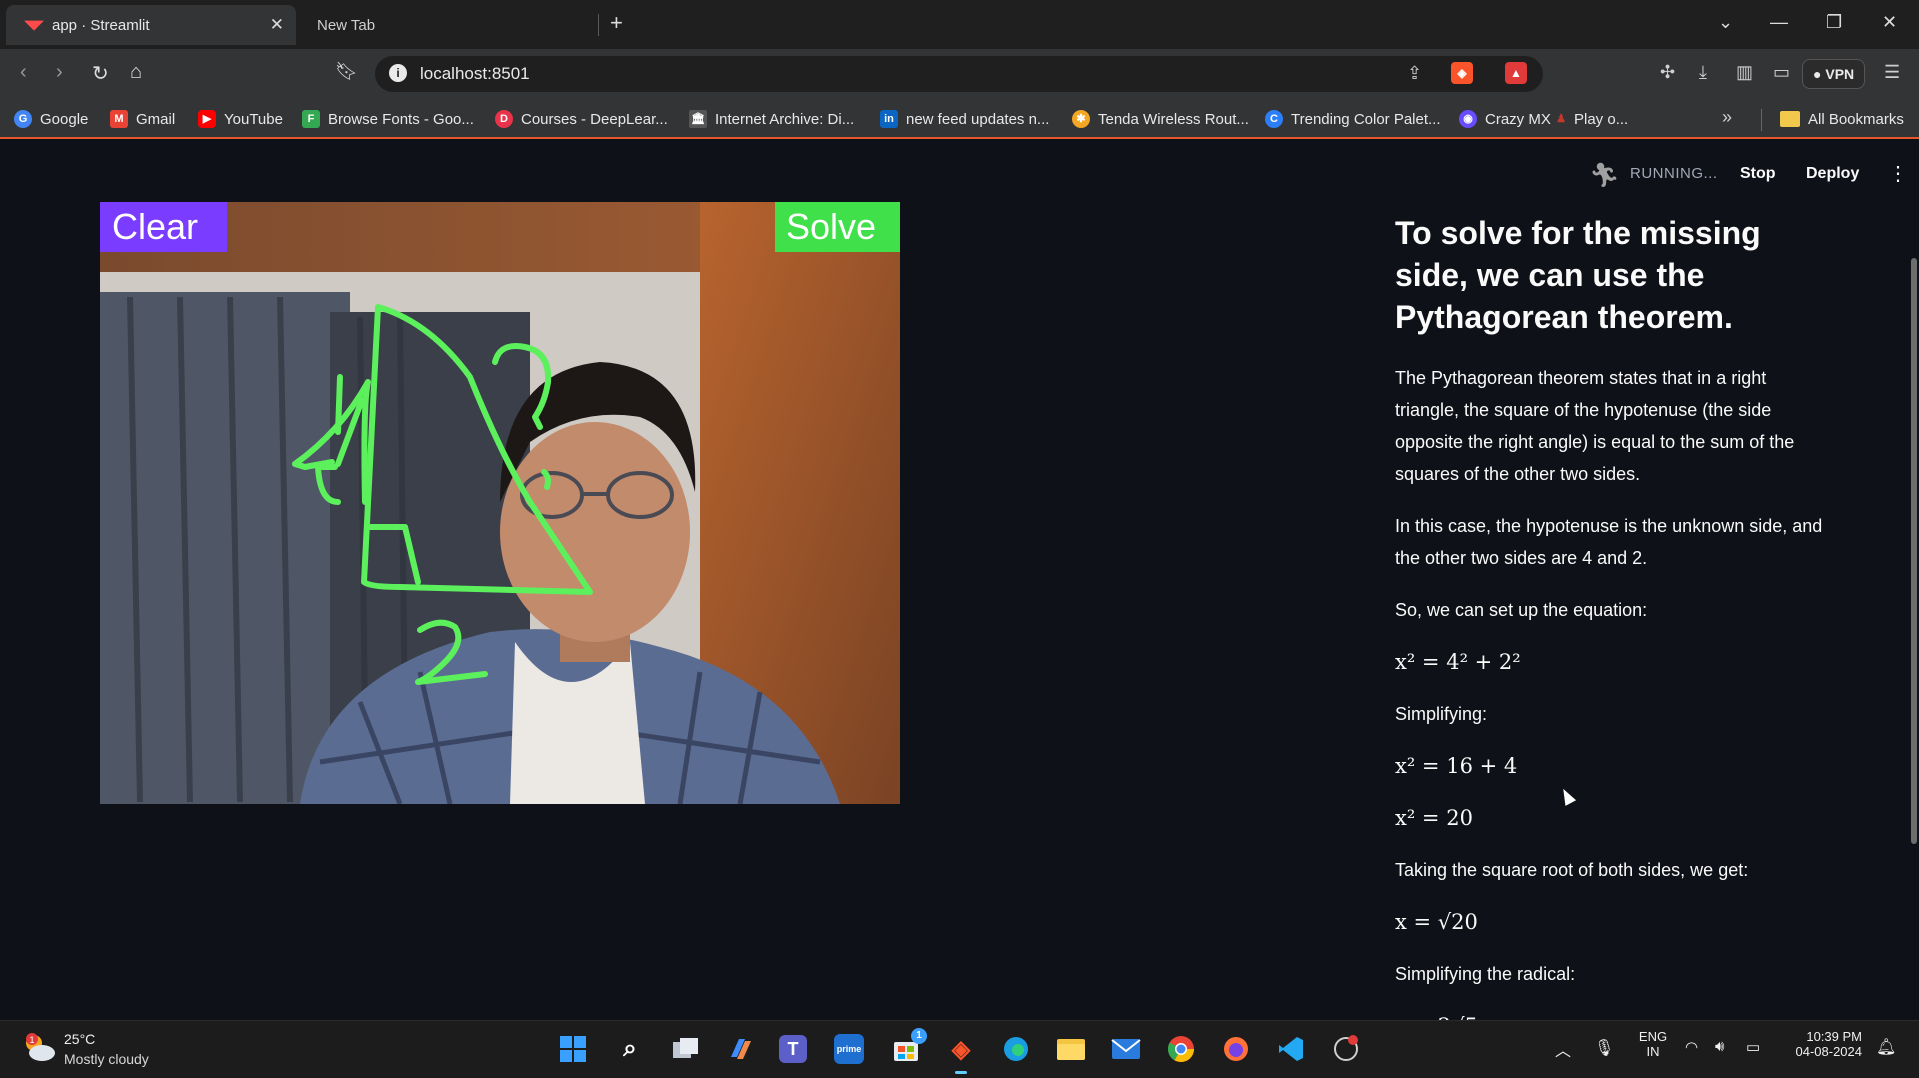  What do you see at coordinates (1829, 1051) in the screenshot?
I see `clock-date: 04-08-2024` at bounding box center [1829, 1051].